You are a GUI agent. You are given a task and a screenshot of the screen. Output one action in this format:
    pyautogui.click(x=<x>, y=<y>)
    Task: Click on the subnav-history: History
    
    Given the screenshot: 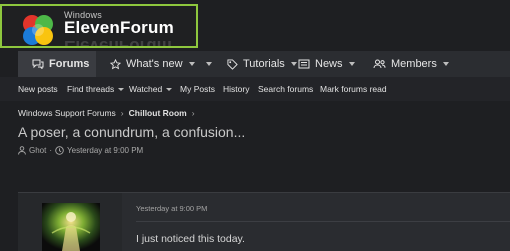 What is the action you would take?
    pyautogui.click(x=236, y=89)
    